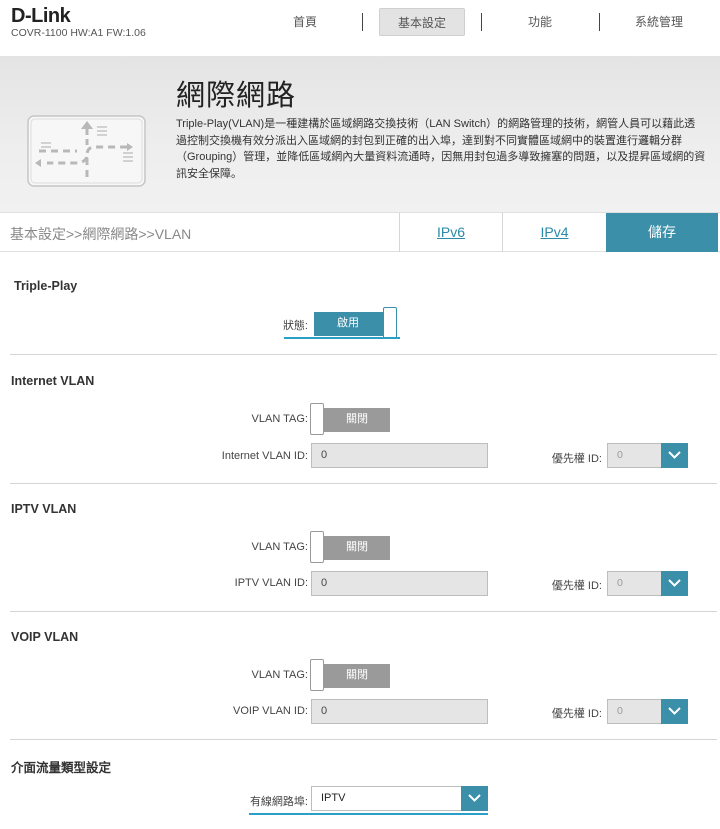 The height and width of the screenshot is (829, 720). Describe the element at coordinates (270, 711) in the screenshot. I see `voip-vlan-id-label: VOIP VLAN ID:` at that location.